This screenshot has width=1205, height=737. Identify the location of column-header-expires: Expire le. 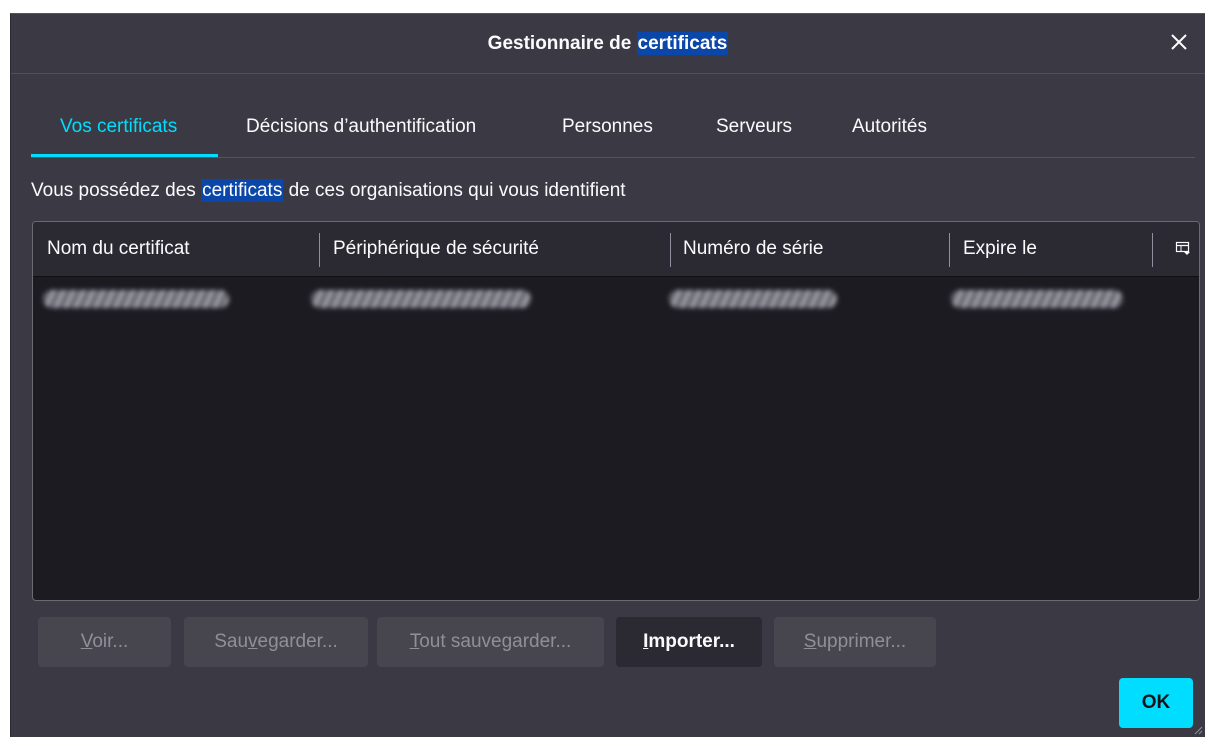
(1000, 249).